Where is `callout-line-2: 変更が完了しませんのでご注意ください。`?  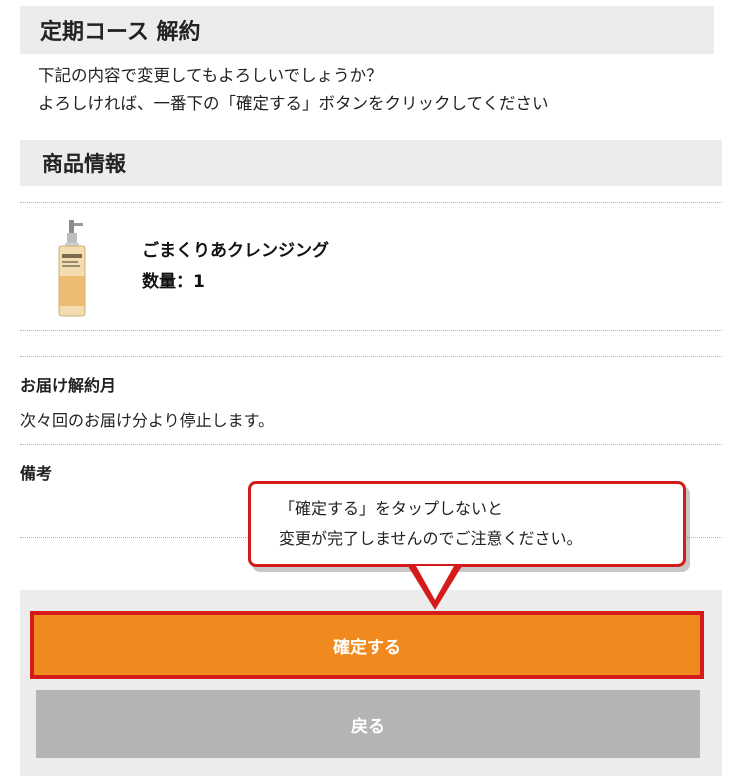
callout-line-2: 変更が完了しませんのでご注意ください。 is located at coordinates (431, 538).